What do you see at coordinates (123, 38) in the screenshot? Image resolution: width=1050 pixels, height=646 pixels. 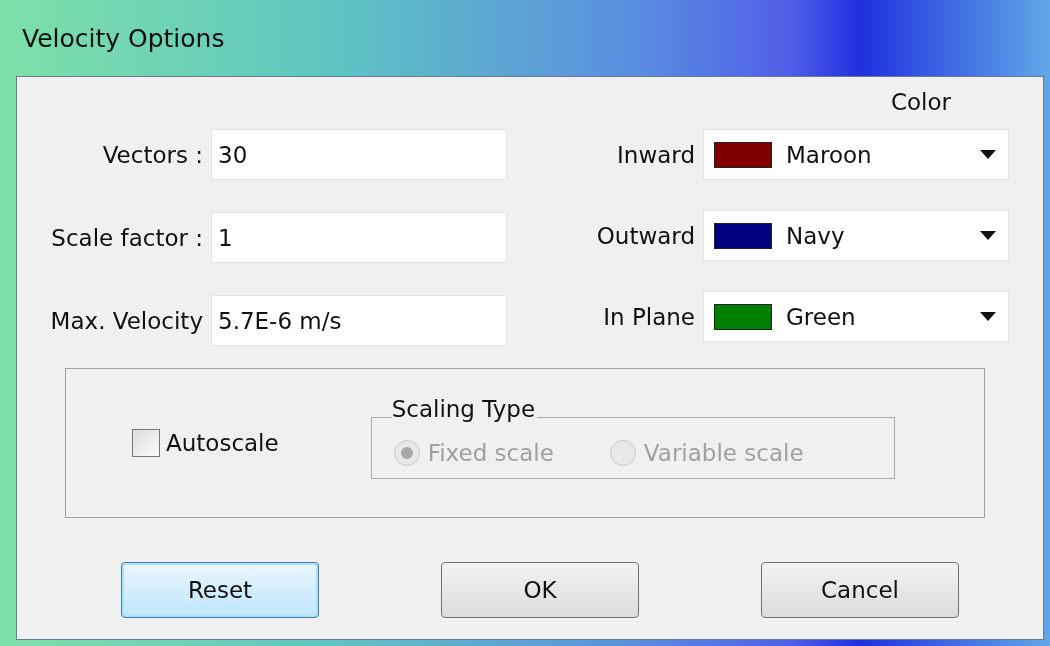 I see `window-title: Velocity Options` at bounding box center [123, 38].